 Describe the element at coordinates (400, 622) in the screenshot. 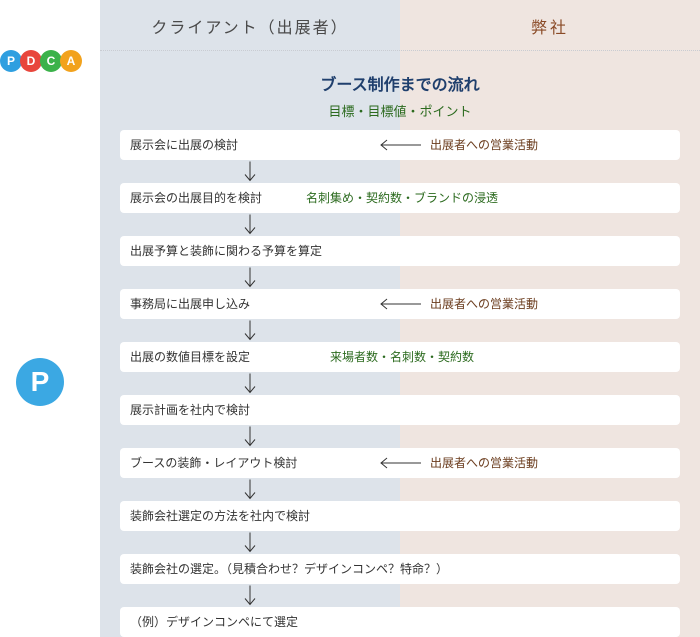

I see `flow-step: （例）デザインコンペにて選定` at that location.